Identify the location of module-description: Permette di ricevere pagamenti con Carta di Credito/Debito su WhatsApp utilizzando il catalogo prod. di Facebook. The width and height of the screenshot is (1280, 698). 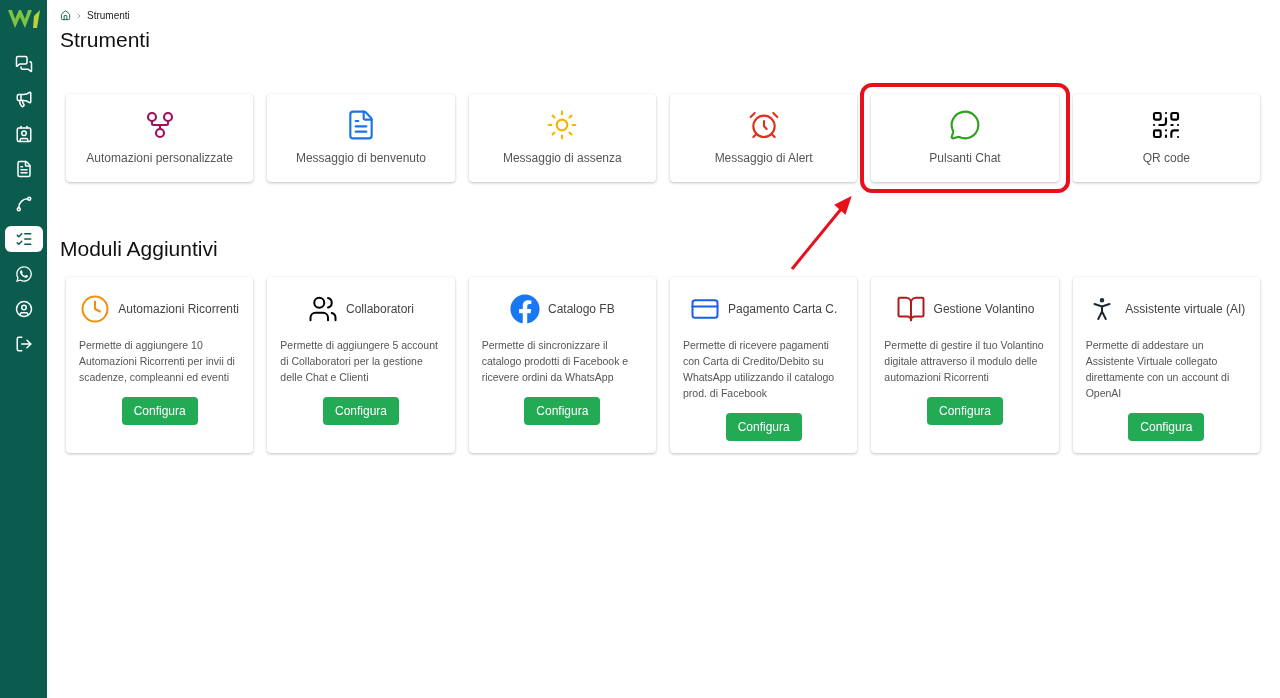
(759, 369).